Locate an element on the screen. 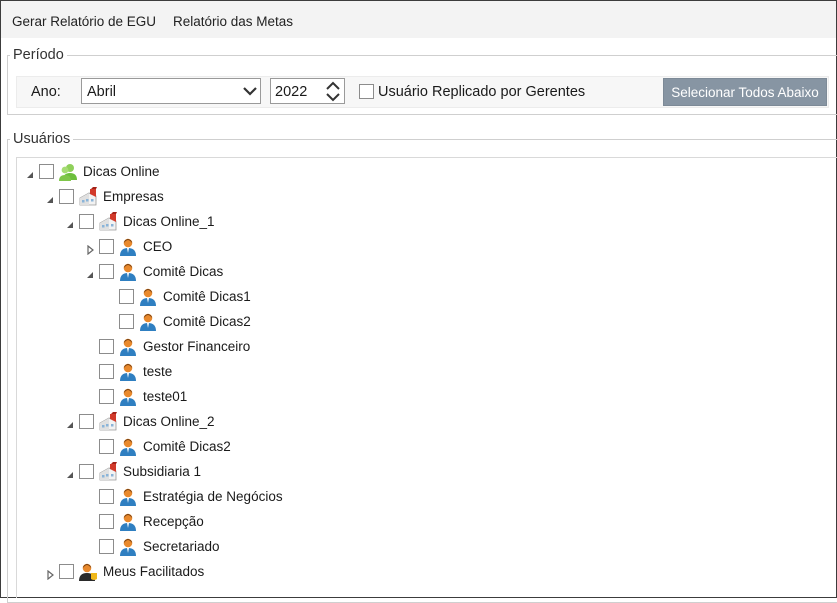 The height and width of the screenshot is (603, 837). tree-item-label: Secretariado is located at coordinates (181, 546).